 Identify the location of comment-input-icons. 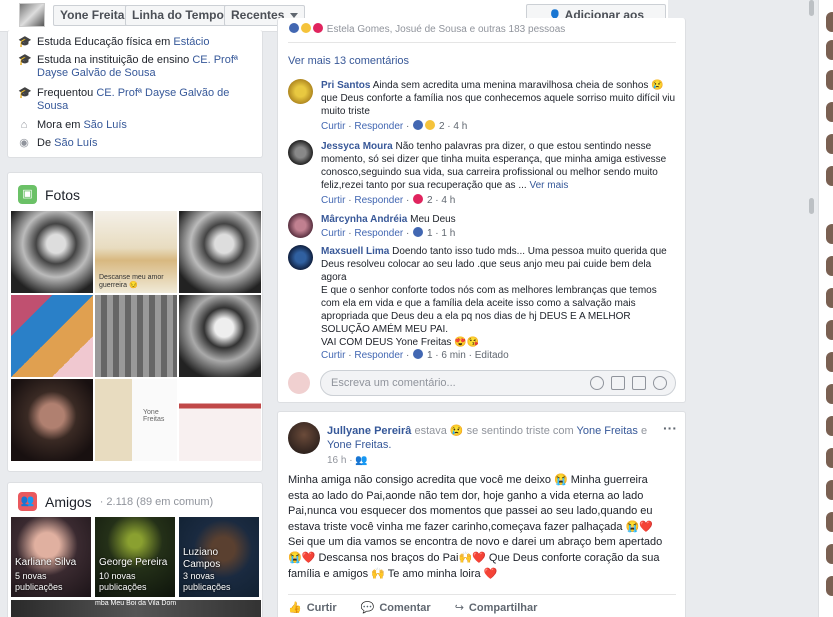
(628, 383).